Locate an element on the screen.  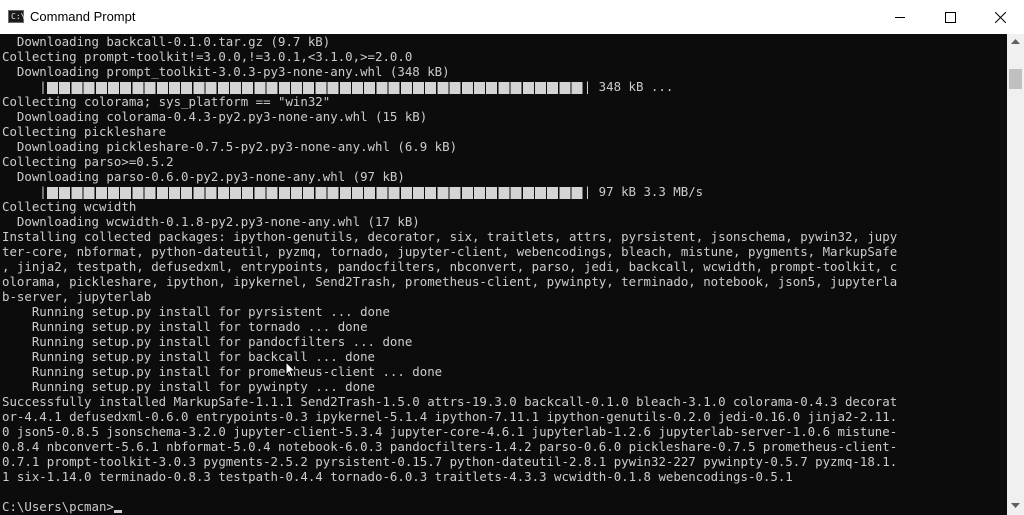
maximize-icon is located at coordinates (950, 17).